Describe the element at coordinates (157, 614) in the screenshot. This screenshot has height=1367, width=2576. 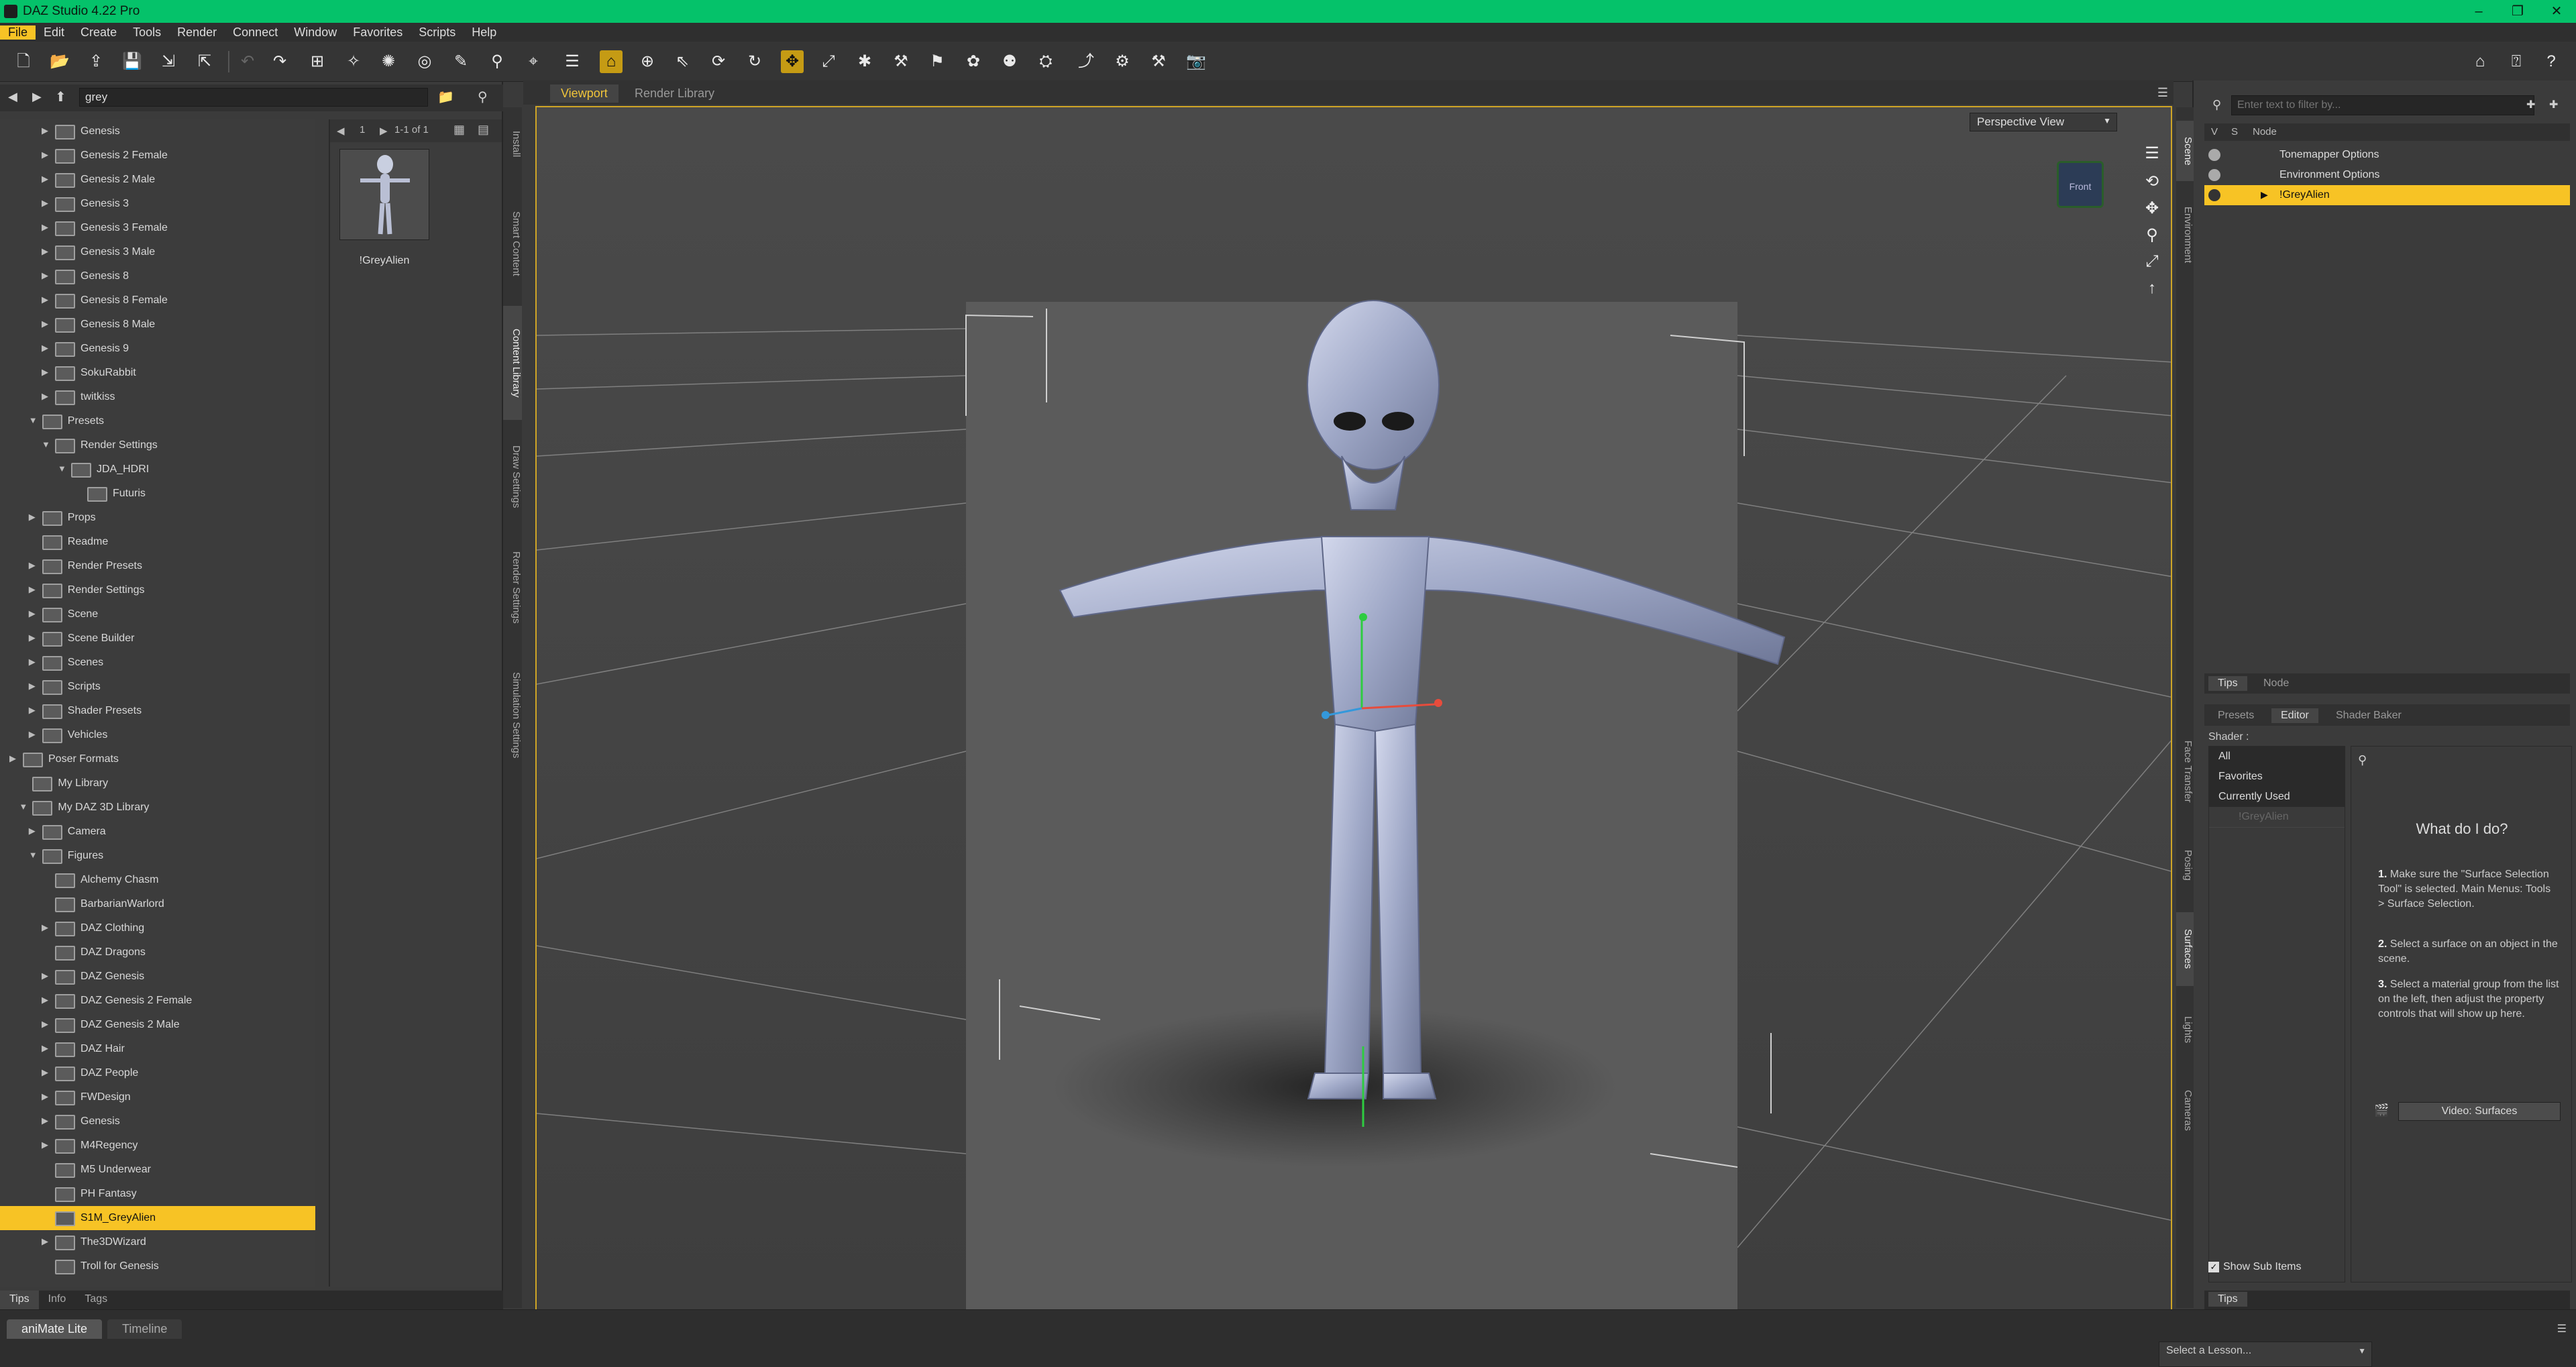
I see `content-tree-item: ▶ Scene` at that location.